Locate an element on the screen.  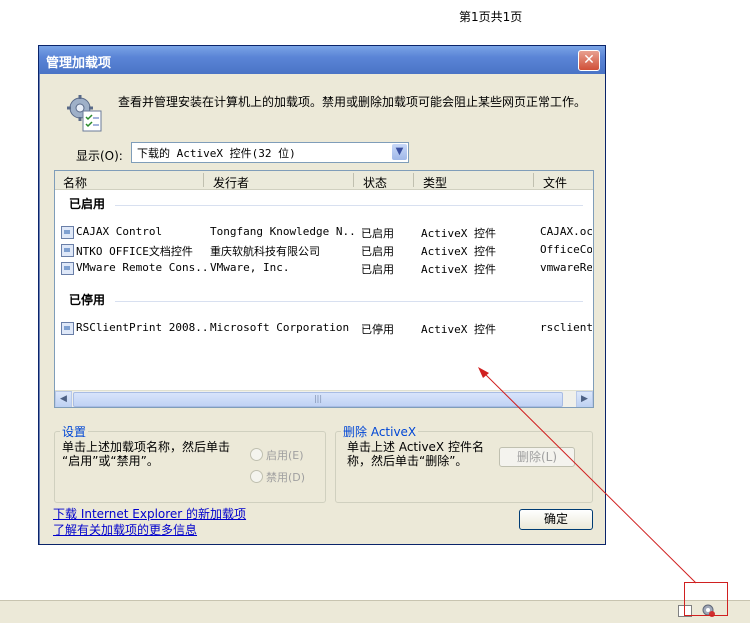
annotation-arrow is located at coordinates (587, 475).